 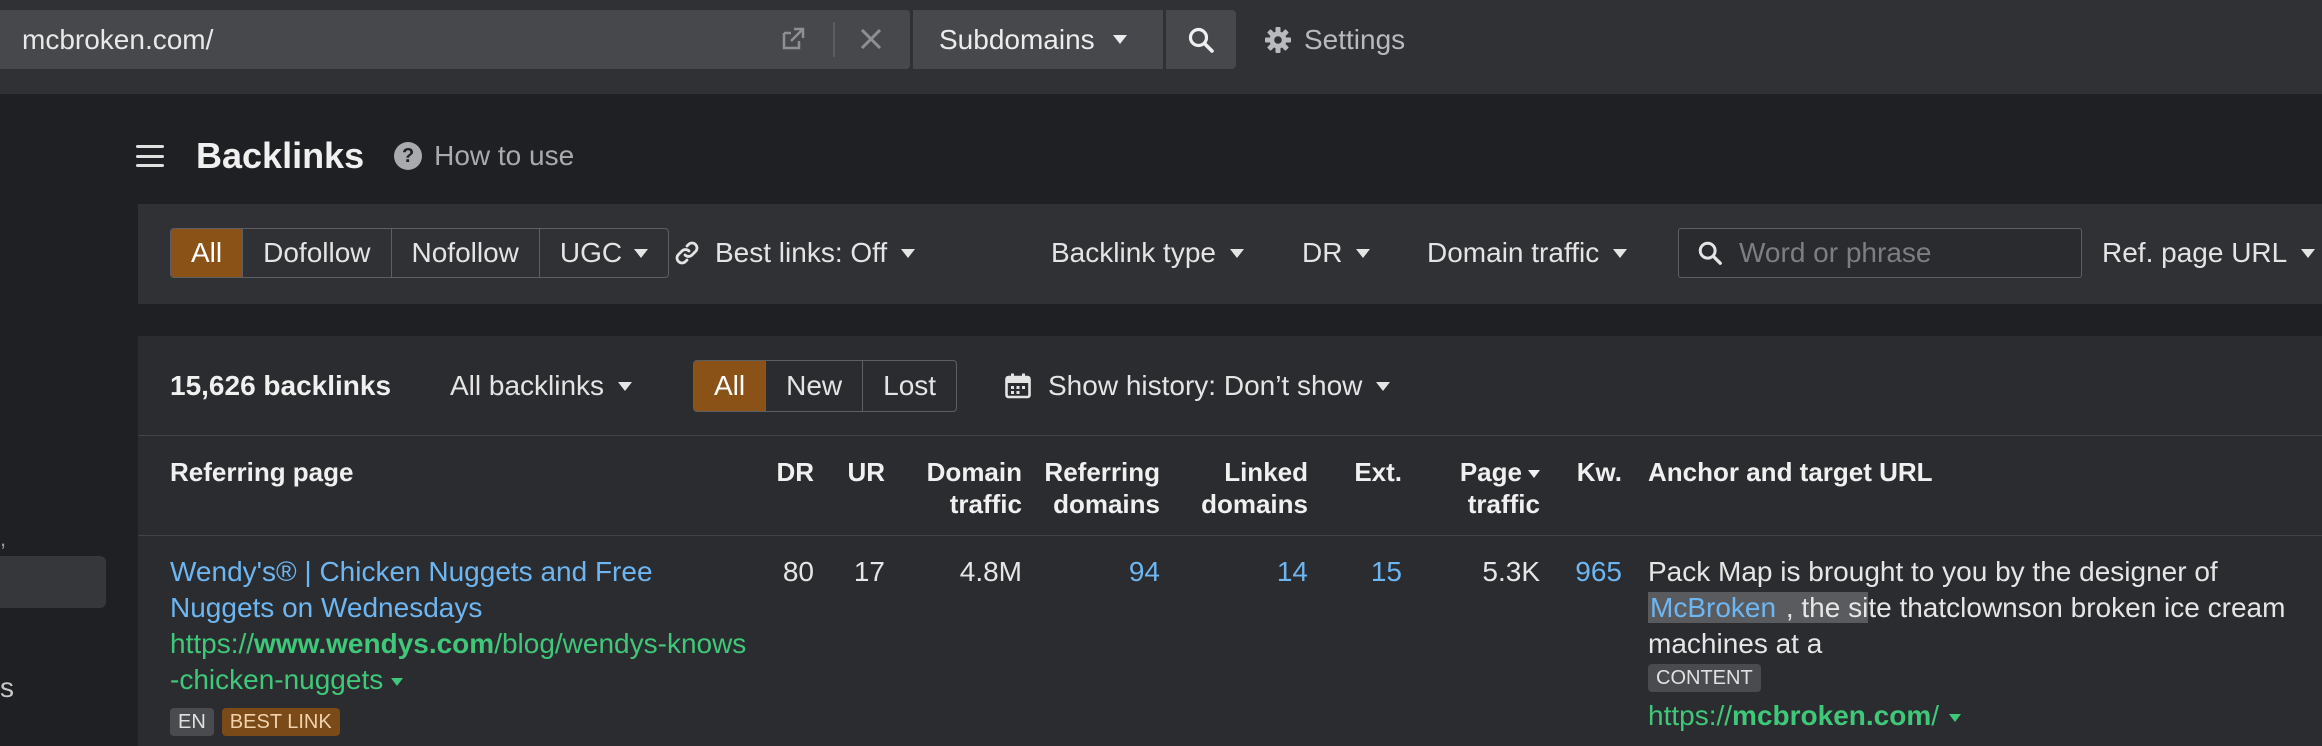 I want to click on backlink-type-label: Backlink type, so click(x=1133, y=252).